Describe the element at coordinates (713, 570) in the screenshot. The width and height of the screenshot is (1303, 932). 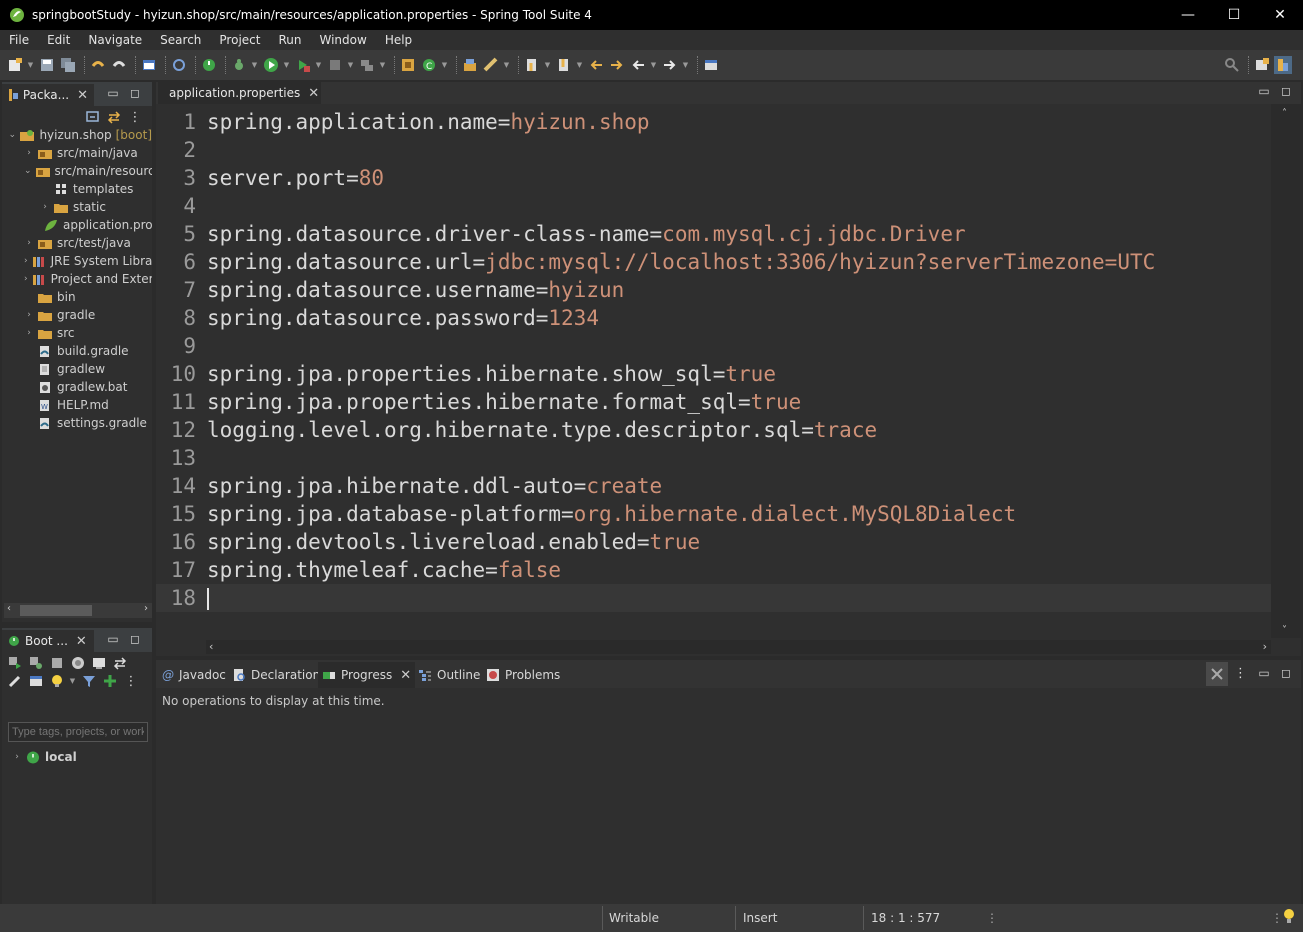
I see `code-line: 17 spring.thymeleaf.cache=false` at that location.